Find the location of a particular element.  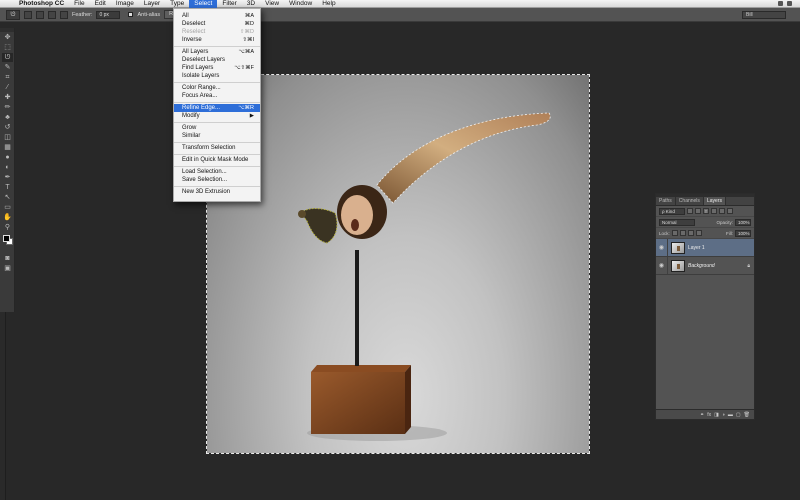

blend-mode-select: Normal is located at coordinates (677, 222).